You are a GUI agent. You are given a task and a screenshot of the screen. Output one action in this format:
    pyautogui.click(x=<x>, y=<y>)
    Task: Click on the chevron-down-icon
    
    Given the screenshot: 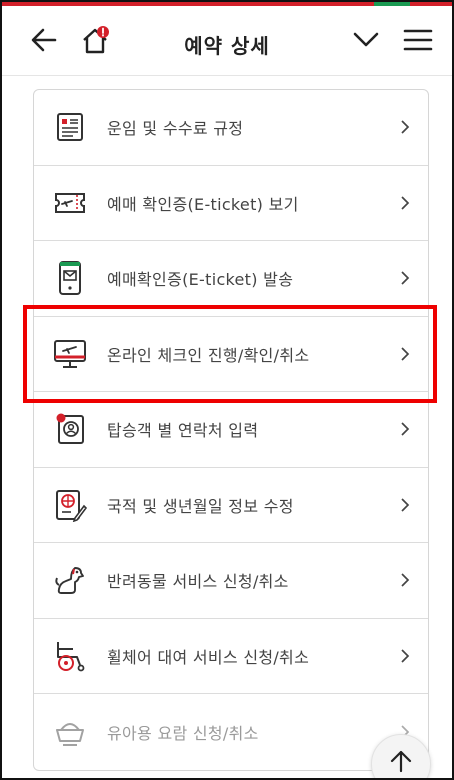 What is the action you would take?
    pyautogui.click(x=366, y=39)
    